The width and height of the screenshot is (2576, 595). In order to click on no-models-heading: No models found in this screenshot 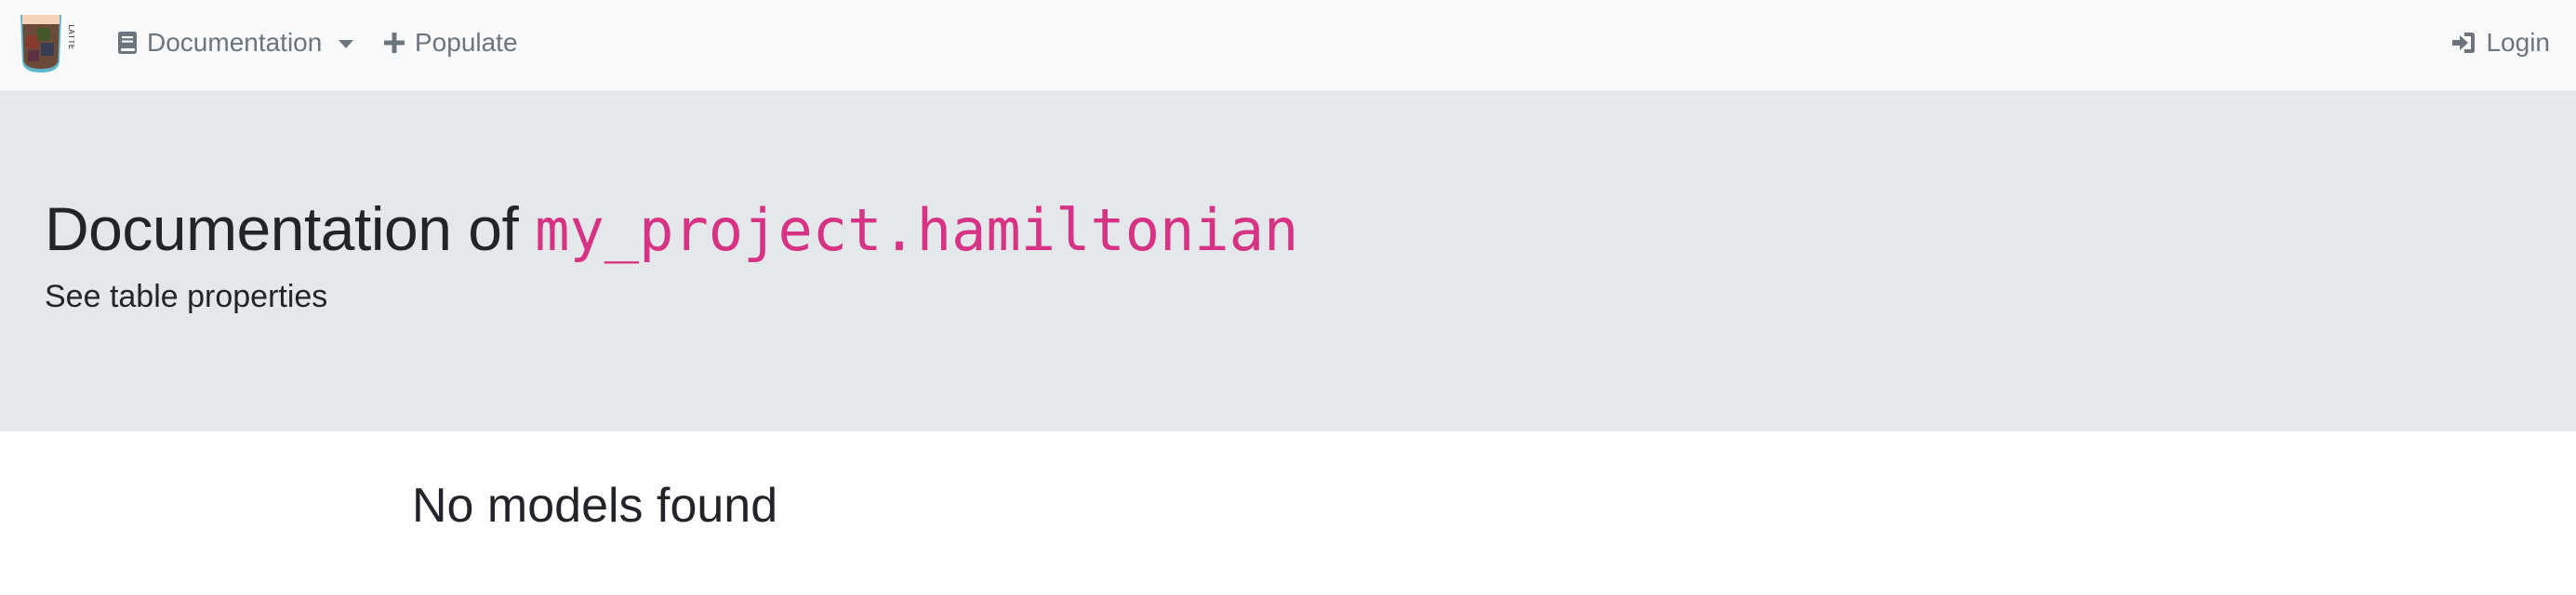, I will do `click(595, 506)`.